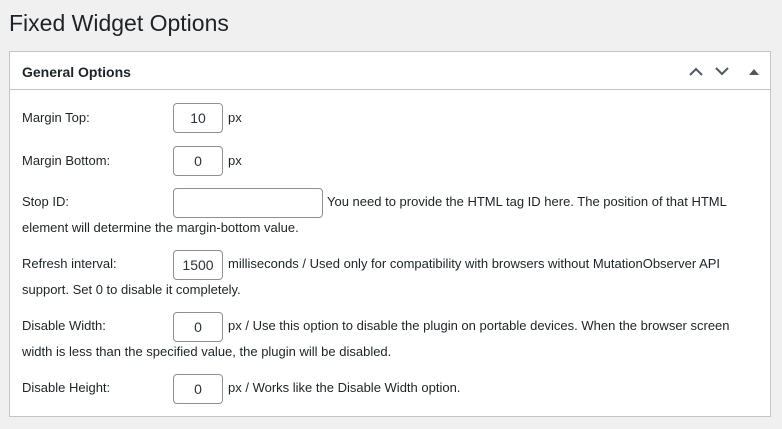 This screenshot has height=429, width=782. I want to click on margin-bottom-unit: px, so click(235, 160).